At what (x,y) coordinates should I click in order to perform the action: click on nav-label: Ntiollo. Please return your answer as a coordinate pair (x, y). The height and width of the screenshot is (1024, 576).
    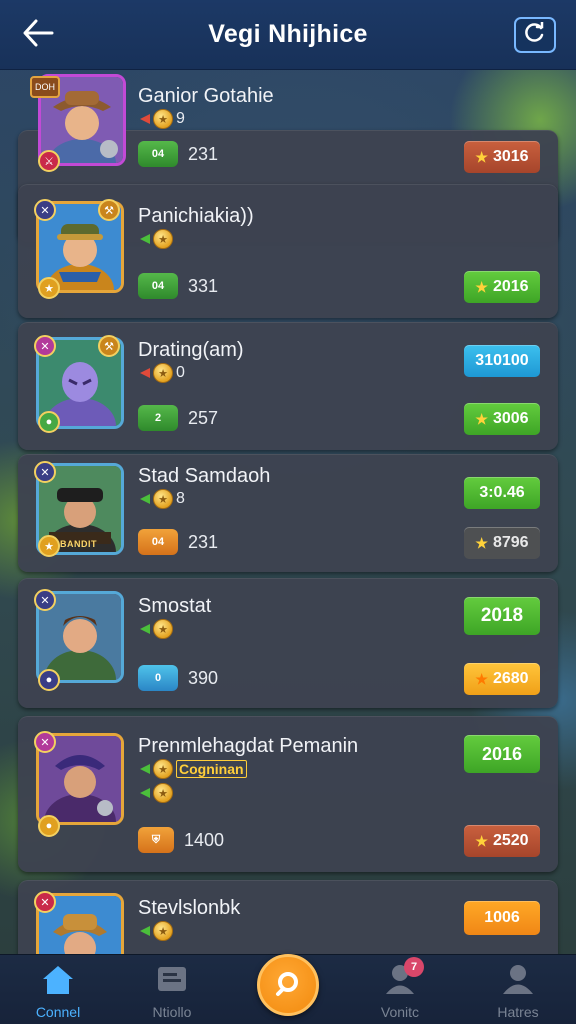
    Looking at the image, I should click on (172, 1012).